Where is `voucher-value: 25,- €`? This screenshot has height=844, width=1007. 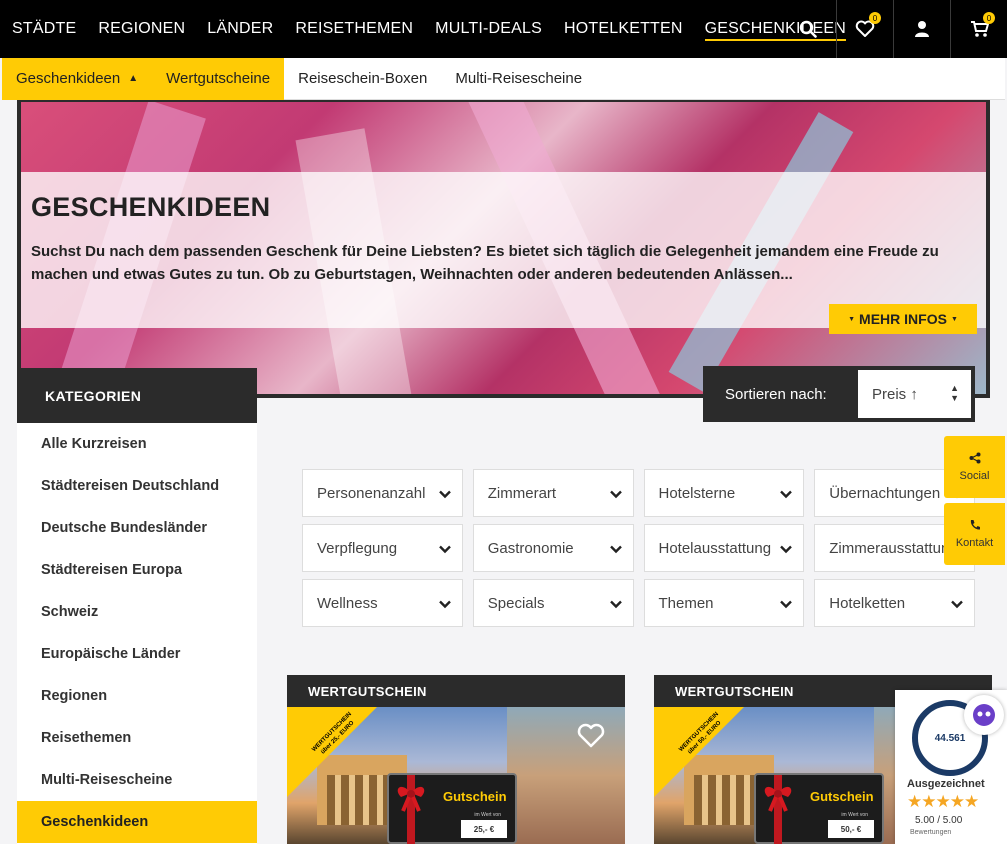 voucher-value: 25,- € is located at coordinates (484, 829).